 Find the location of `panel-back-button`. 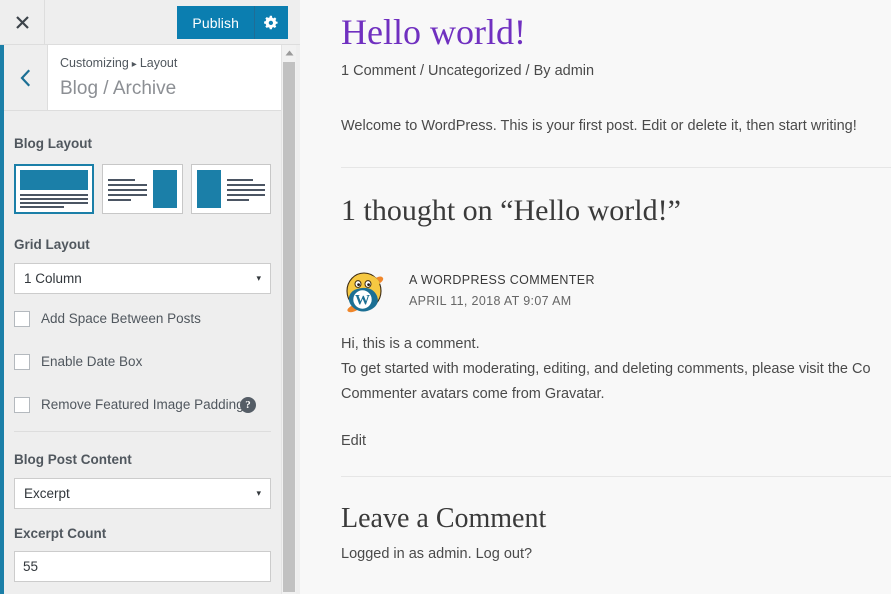

panel-back-button is located at coordinates (26, 77).